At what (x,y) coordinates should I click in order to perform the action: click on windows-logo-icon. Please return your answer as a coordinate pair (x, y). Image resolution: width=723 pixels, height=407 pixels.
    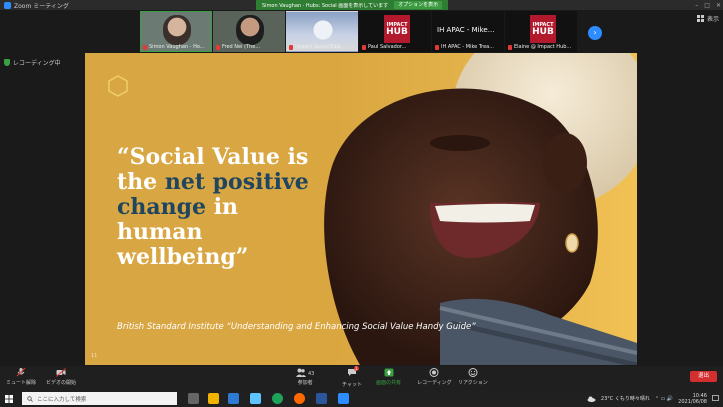
    Looking at the image, I should click on (9, 398).